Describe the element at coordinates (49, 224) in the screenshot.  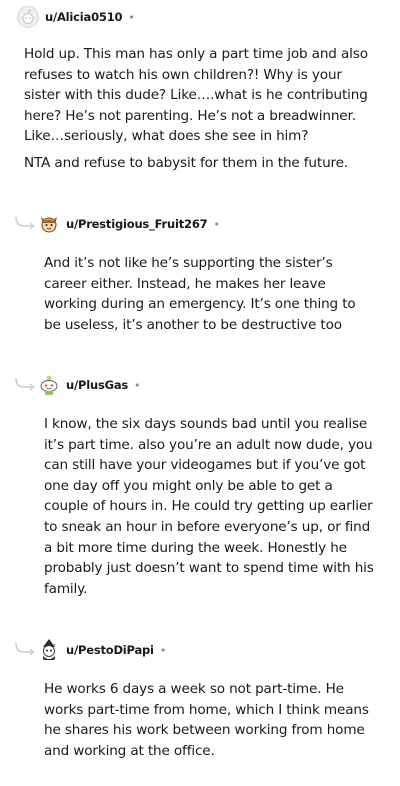
I see `snoo-fox-avatar-icon` at that location.